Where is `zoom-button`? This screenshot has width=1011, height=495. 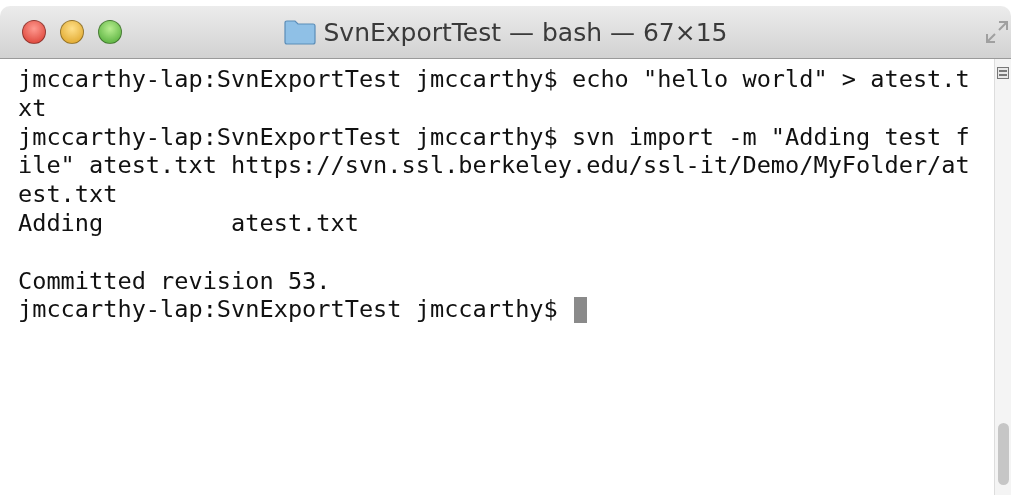
zoom-button is located at coordinates (110, 32).